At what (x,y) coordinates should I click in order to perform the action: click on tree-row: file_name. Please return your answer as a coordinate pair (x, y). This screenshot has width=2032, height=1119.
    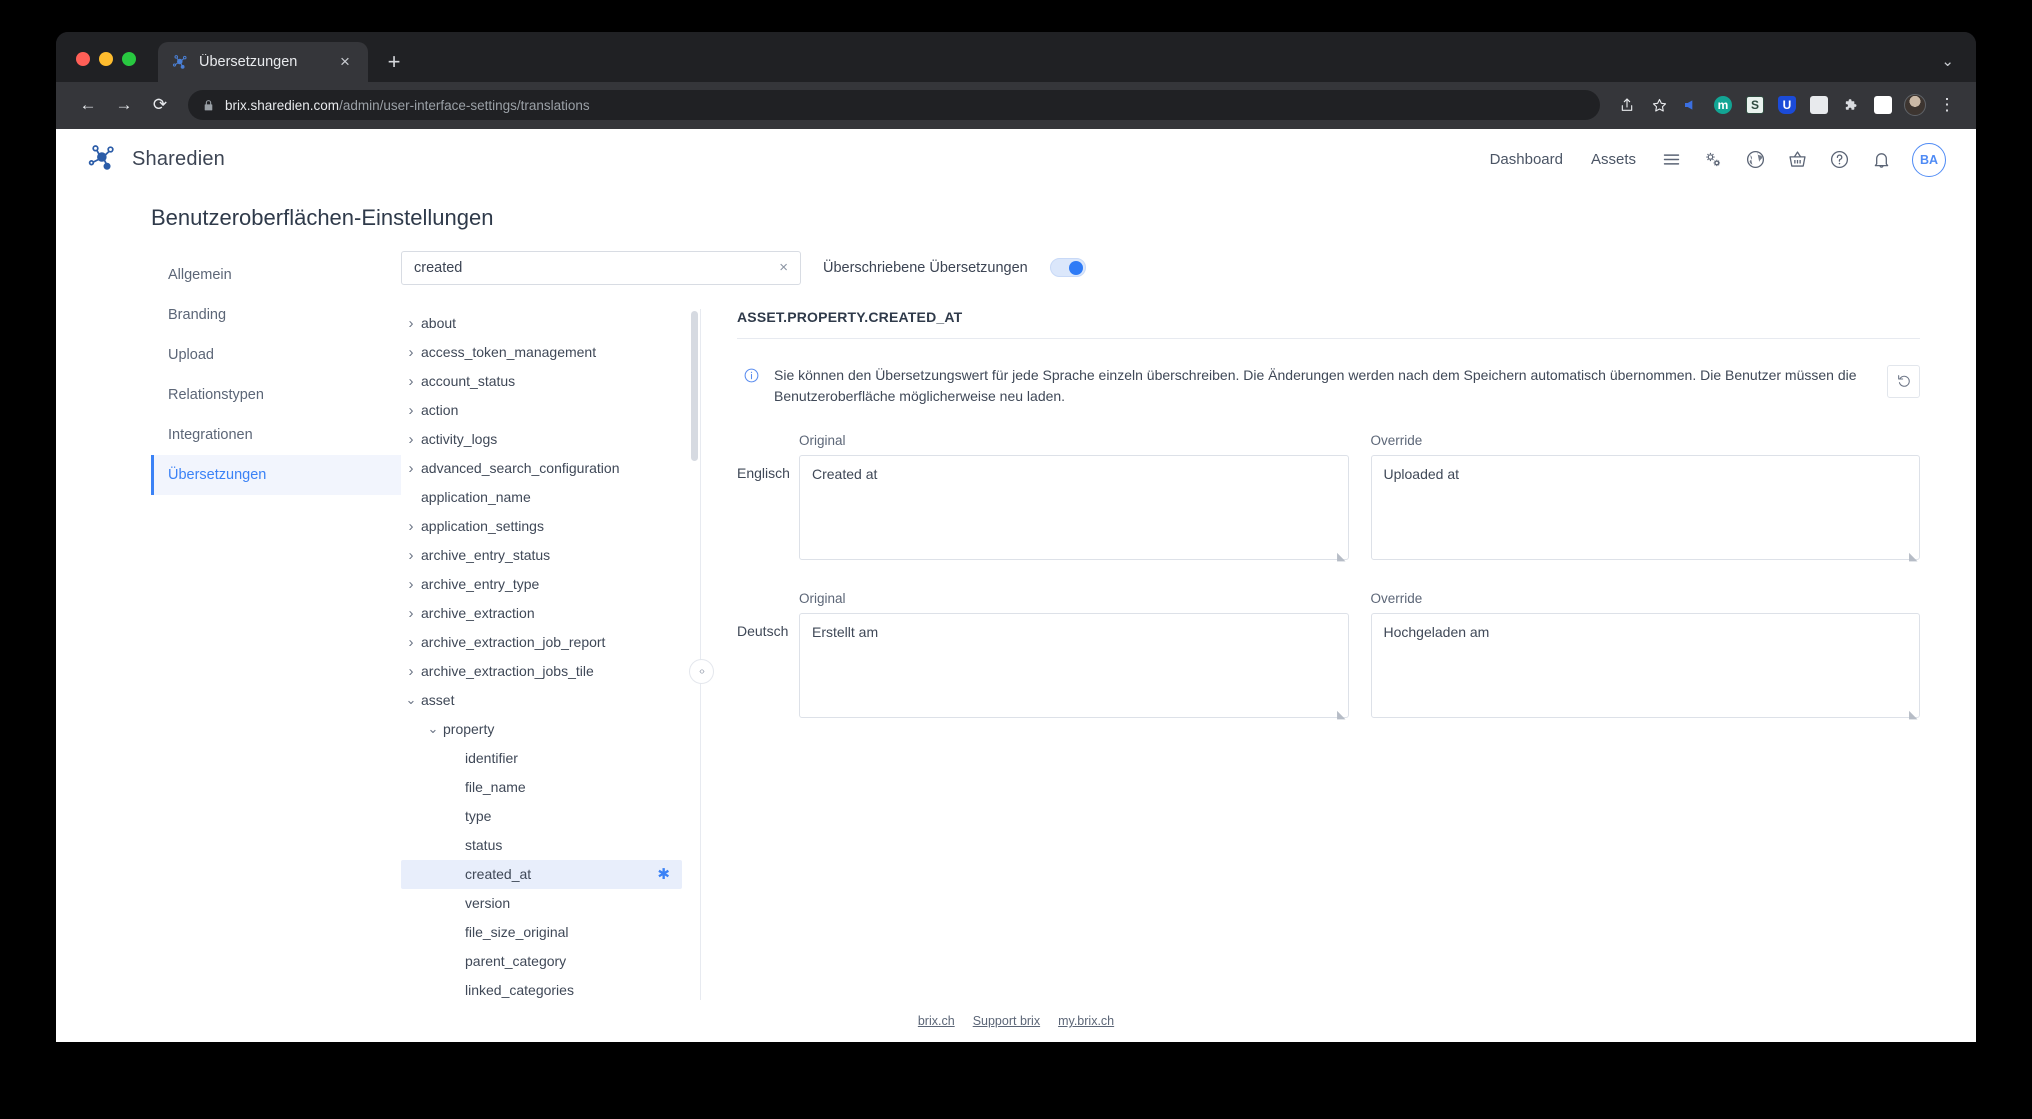
    Looking at the image, I should click on (541, 787).